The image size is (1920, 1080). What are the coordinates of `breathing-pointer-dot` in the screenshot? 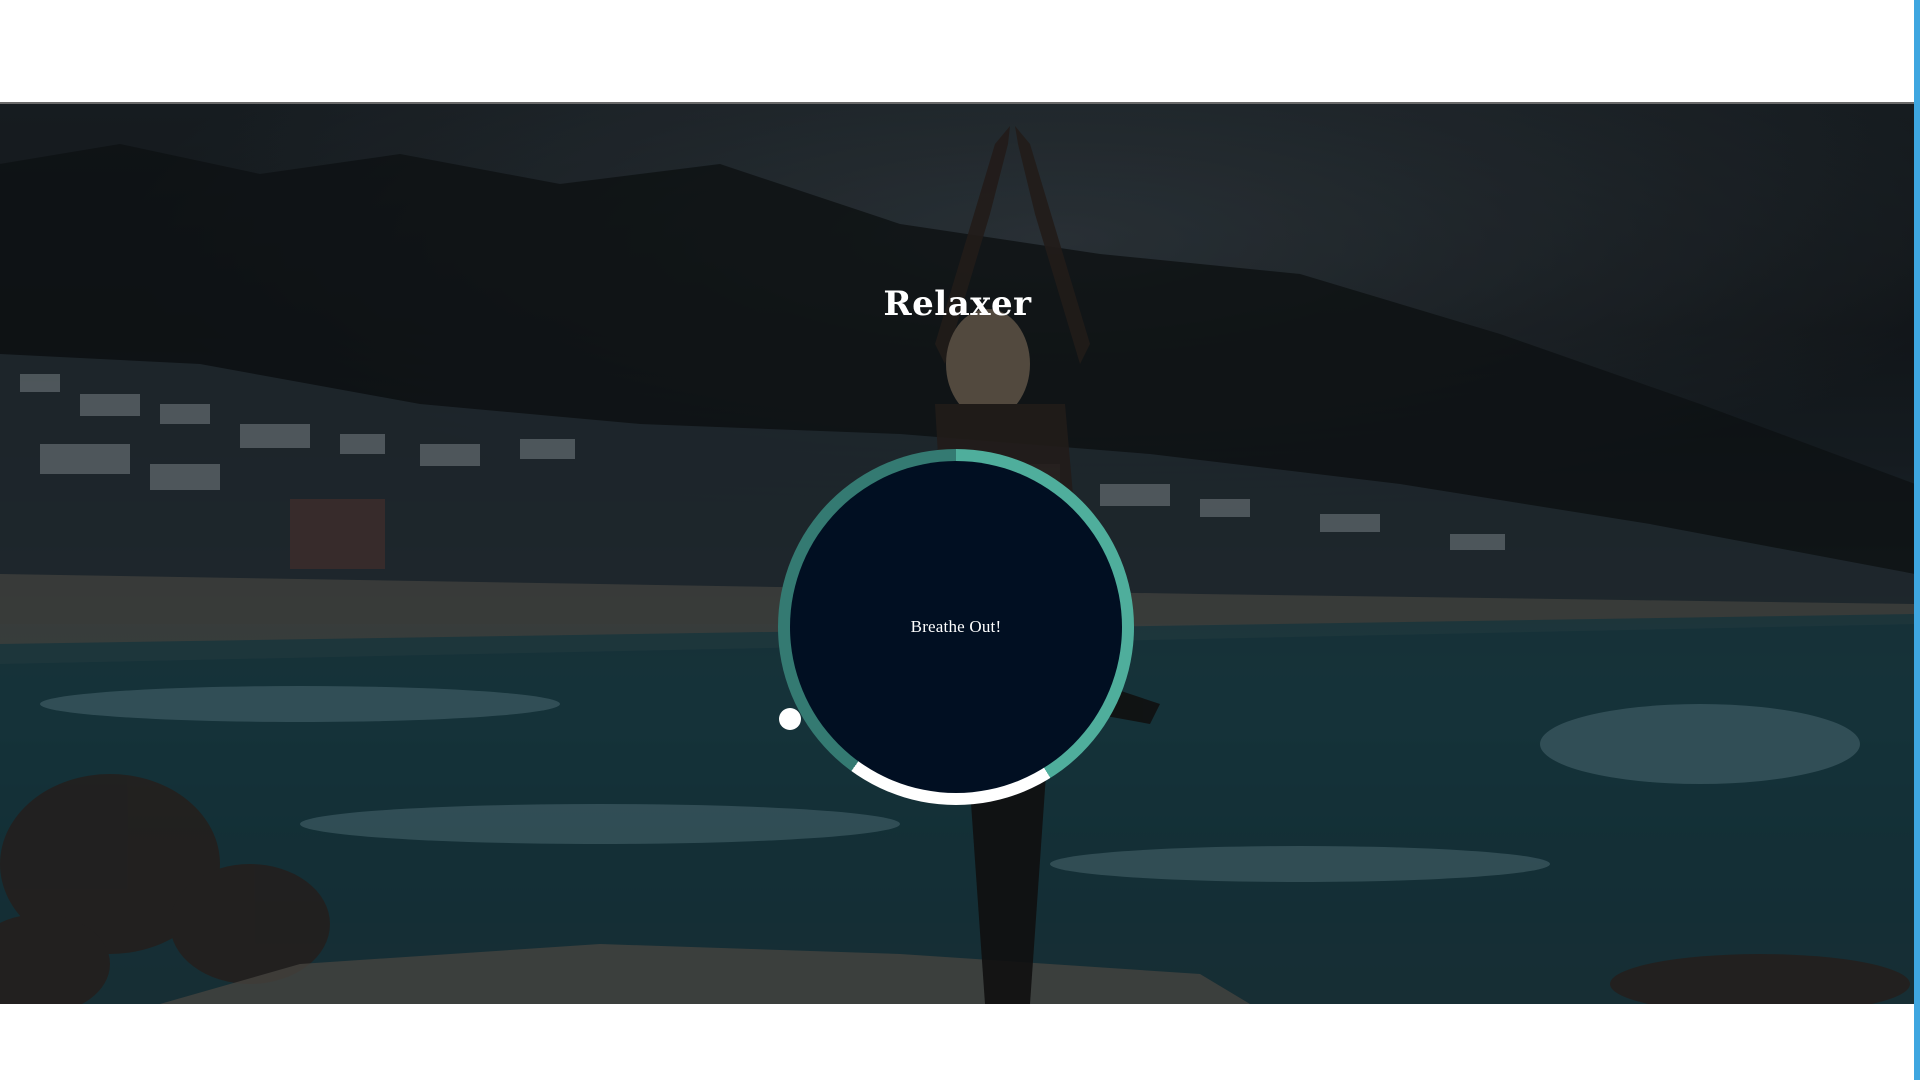 It's located at (789, 719).